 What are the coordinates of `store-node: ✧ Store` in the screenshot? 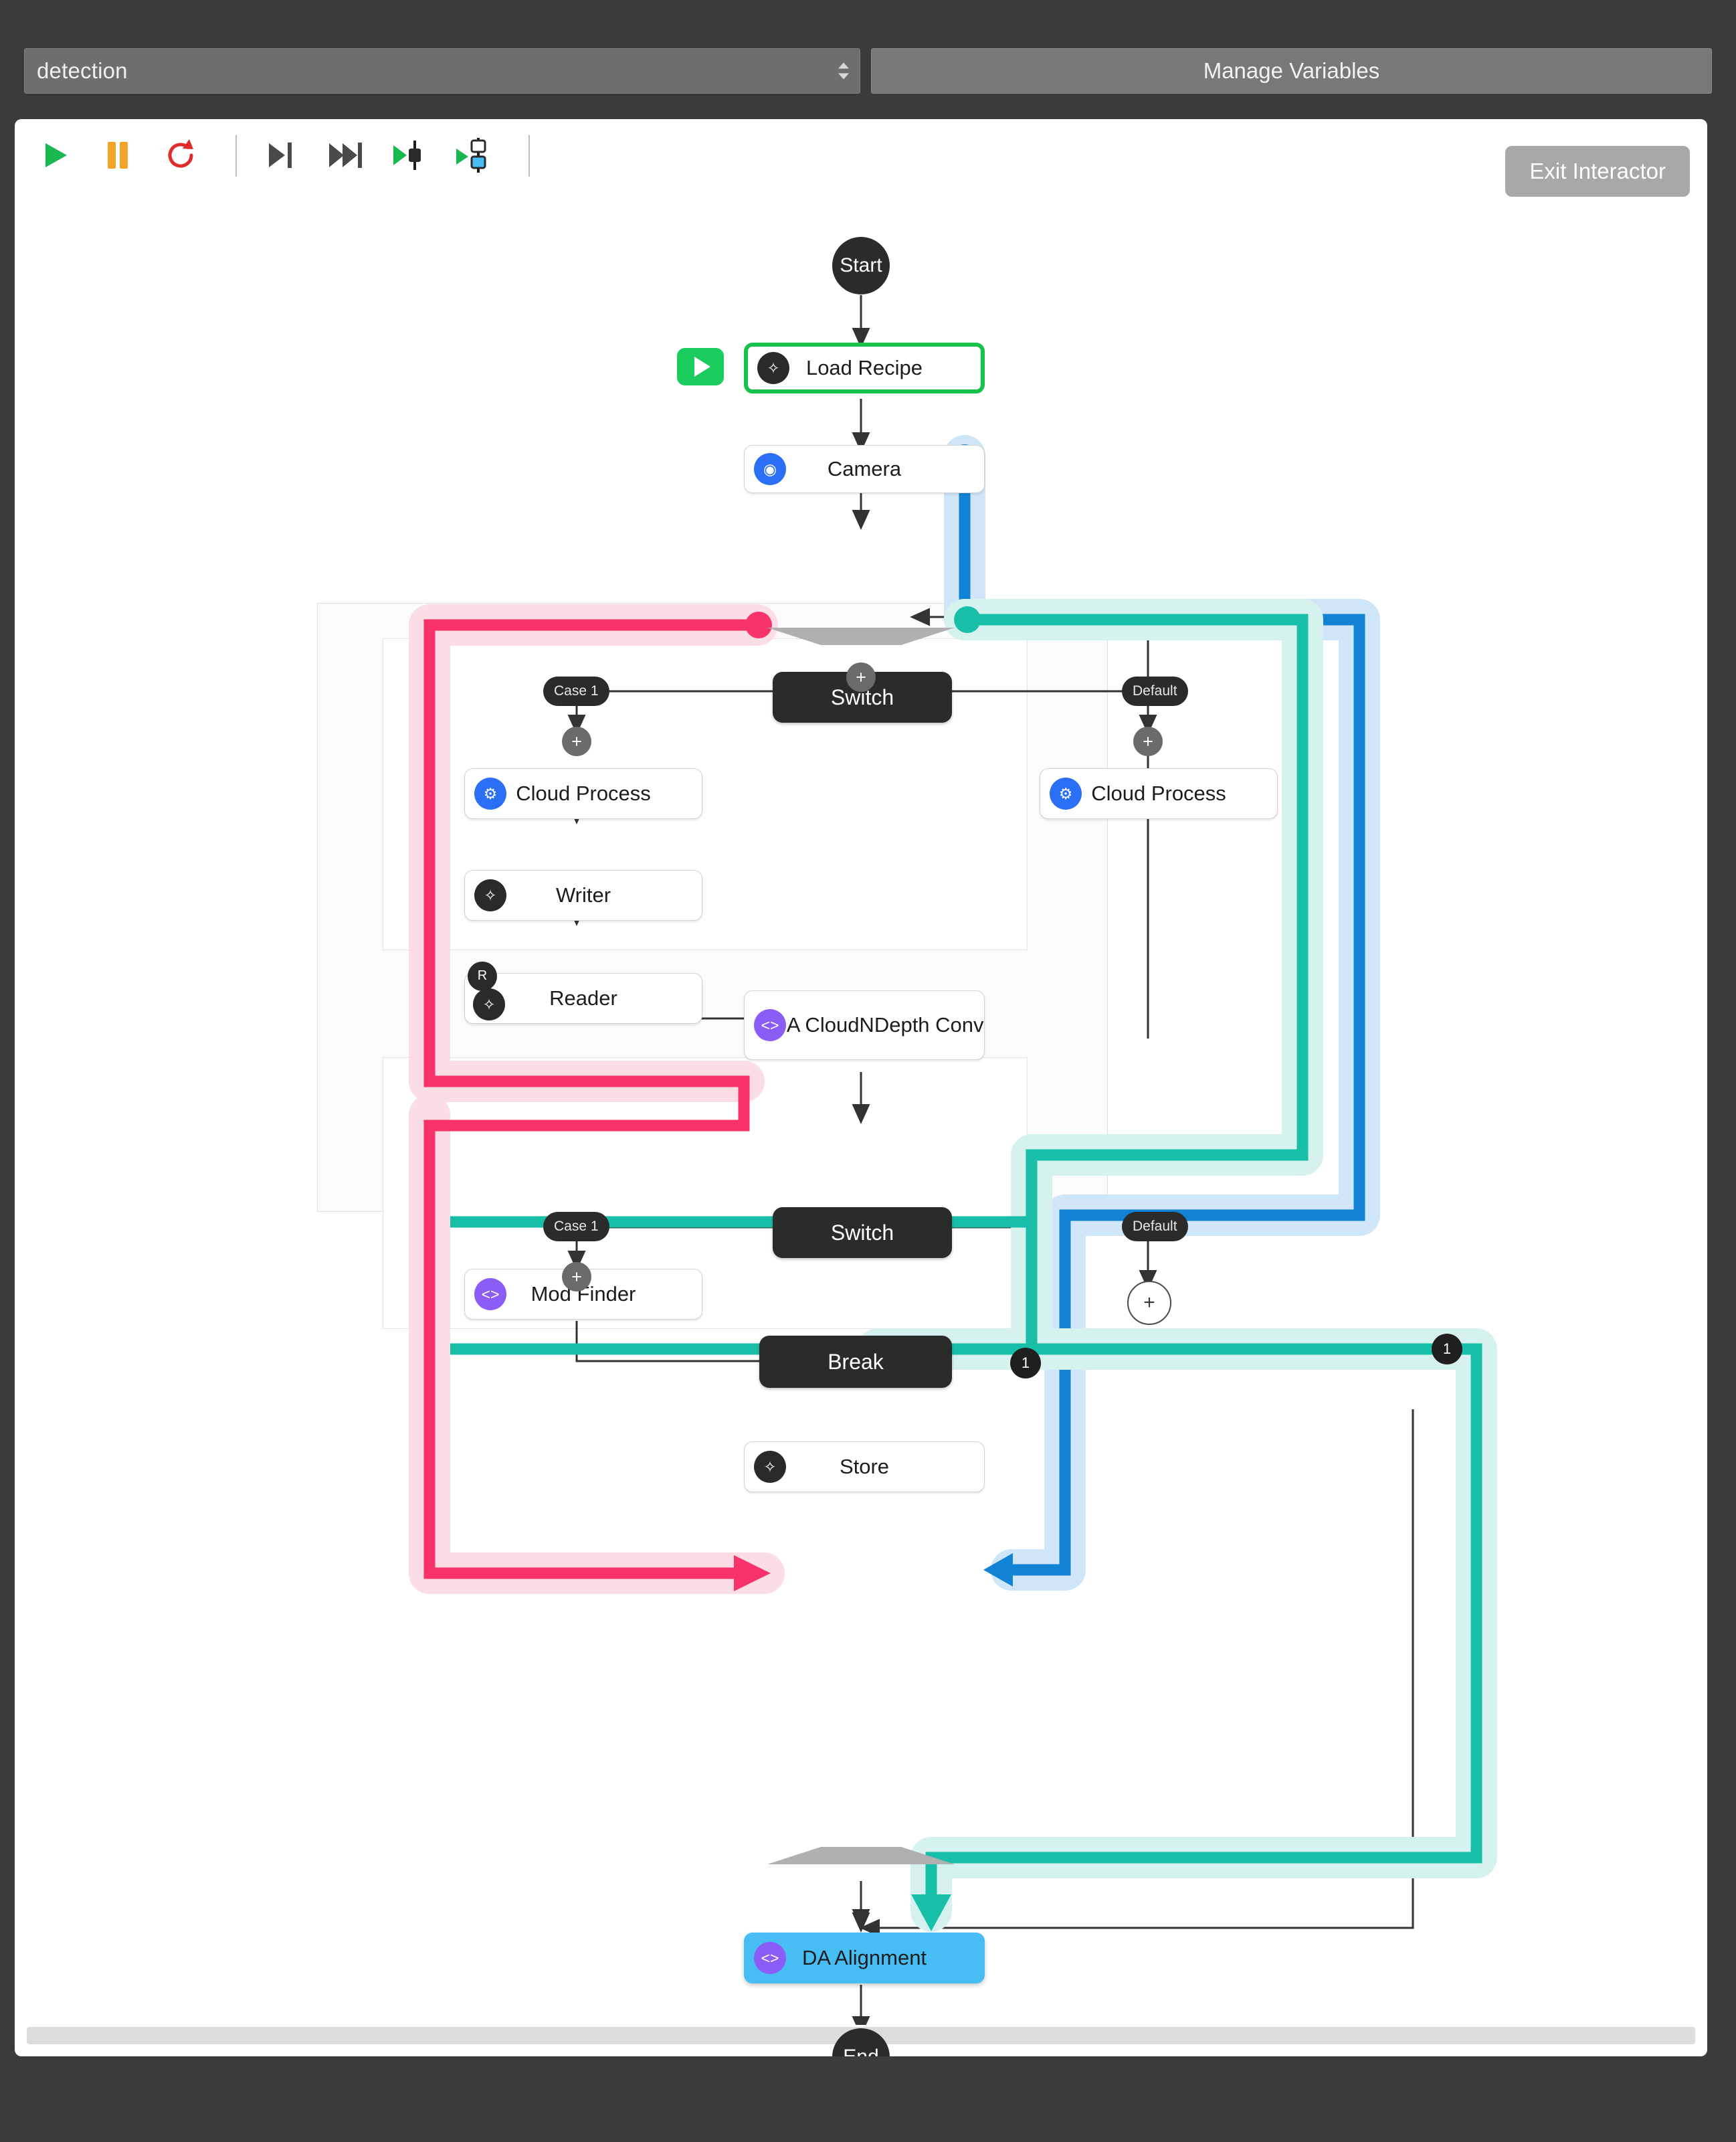 It's located at (864, 1466).